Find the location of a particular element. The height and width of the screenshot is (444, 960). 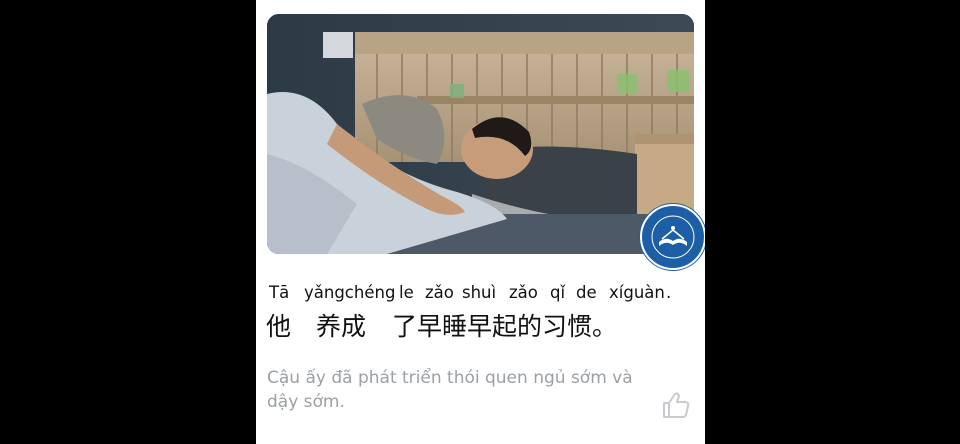

open-book-logo-icon is located at coordinates (673, 237).